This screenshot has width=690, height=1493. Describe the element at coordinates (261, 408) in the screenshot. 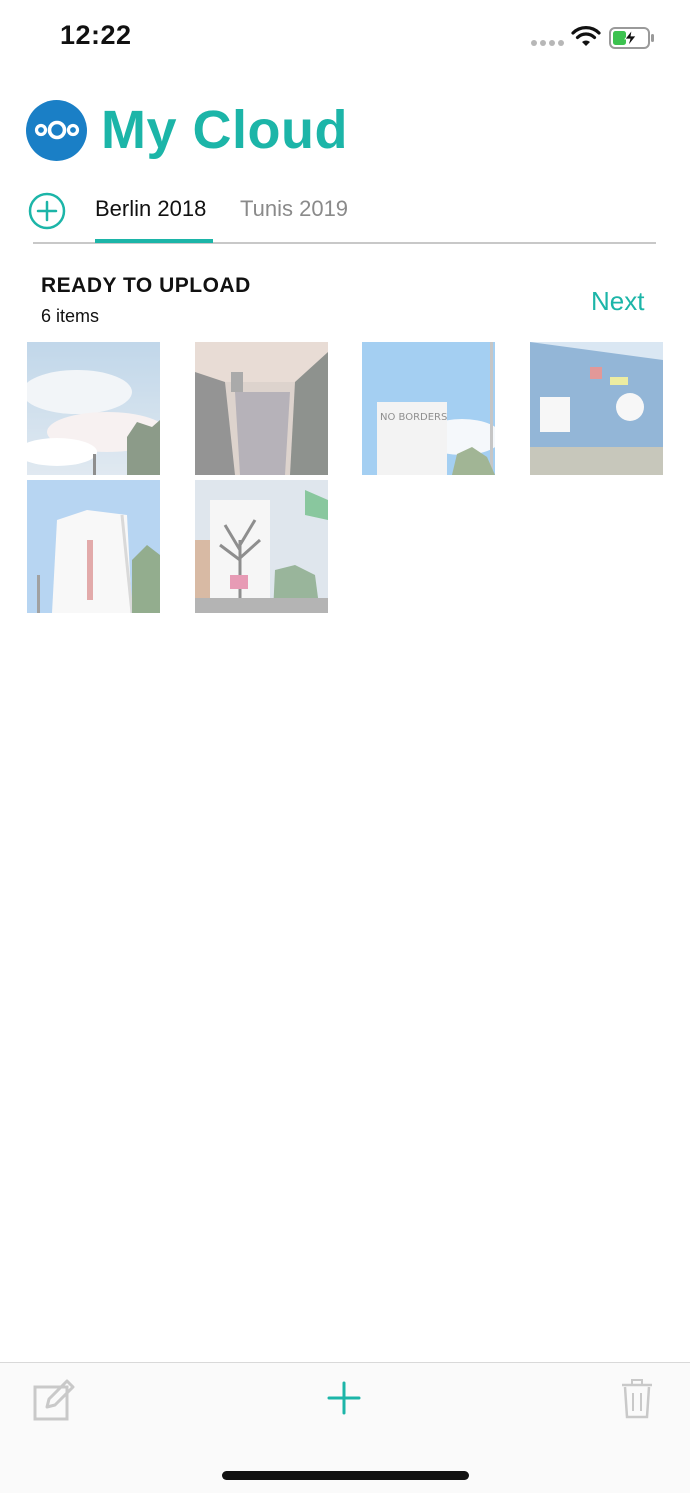

I see `photo-thumbnail-canal-sunset` at that location.